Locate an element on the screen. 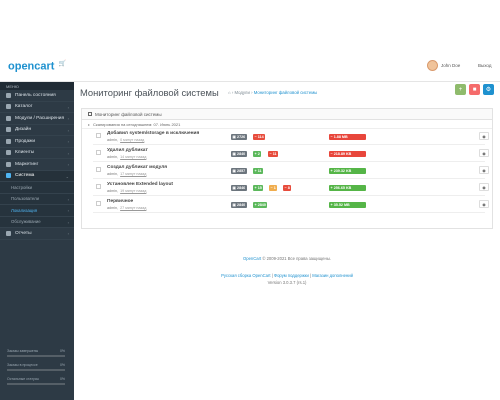 The image size is (500, 400). chevron-down-icon: ⌄ is located at coordinates (67, 176).